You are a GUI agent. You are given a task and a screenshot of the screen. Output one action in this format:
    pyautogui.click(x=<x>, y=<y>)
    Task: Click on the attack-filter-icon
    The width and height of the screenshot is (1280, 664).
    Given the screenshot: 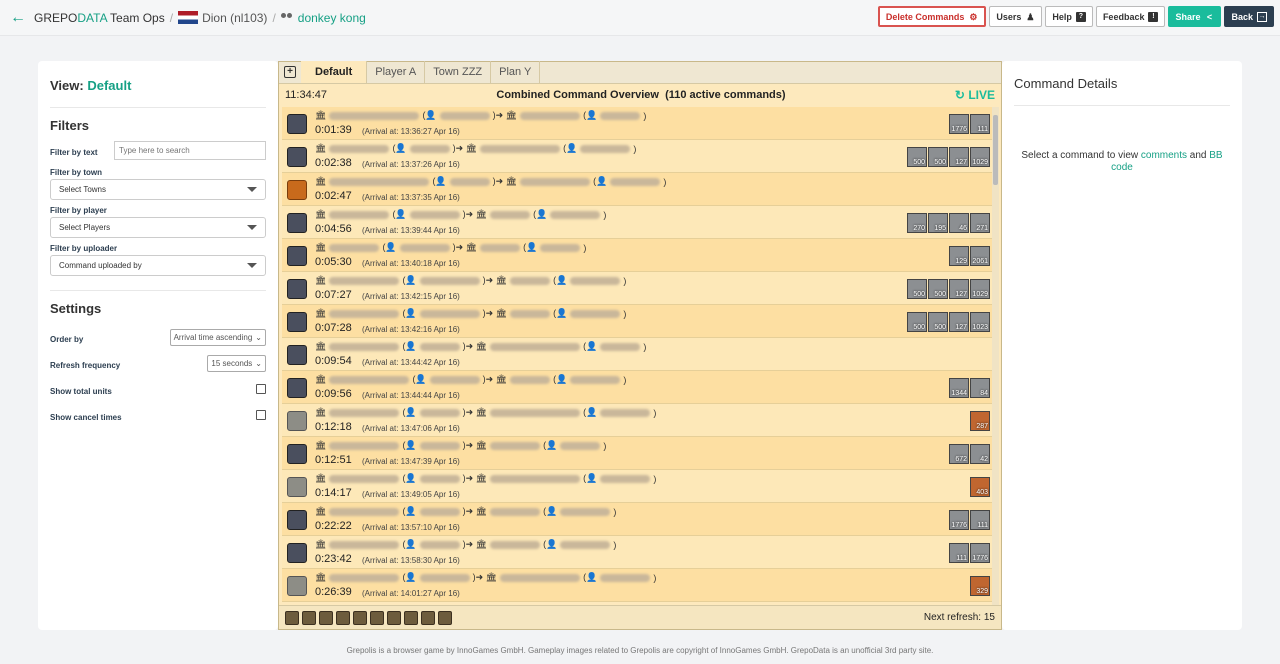 What is the action you would take?
    pyautogui.click(x=309, y=617)
    